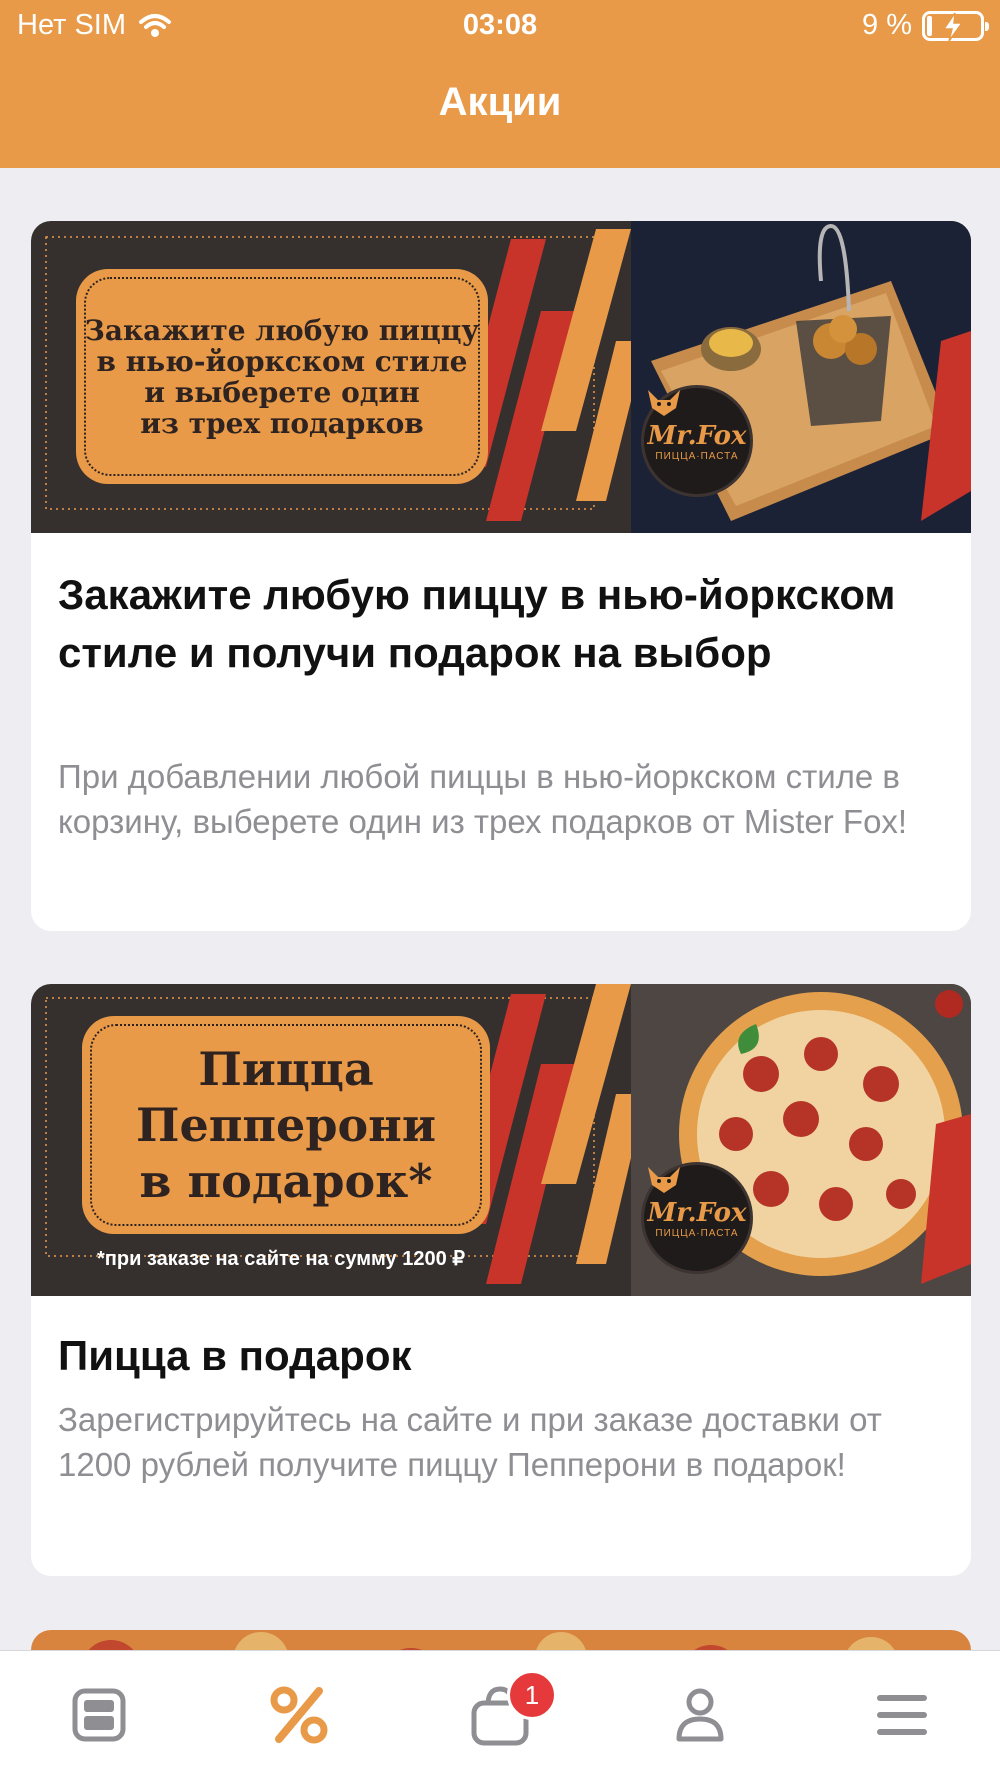 This screenshot has height=1778, width=1000. What do you see at coordinates (500, 102) in the screenshot?
I see `page-title: Акции` at bounding box center [500, 102].